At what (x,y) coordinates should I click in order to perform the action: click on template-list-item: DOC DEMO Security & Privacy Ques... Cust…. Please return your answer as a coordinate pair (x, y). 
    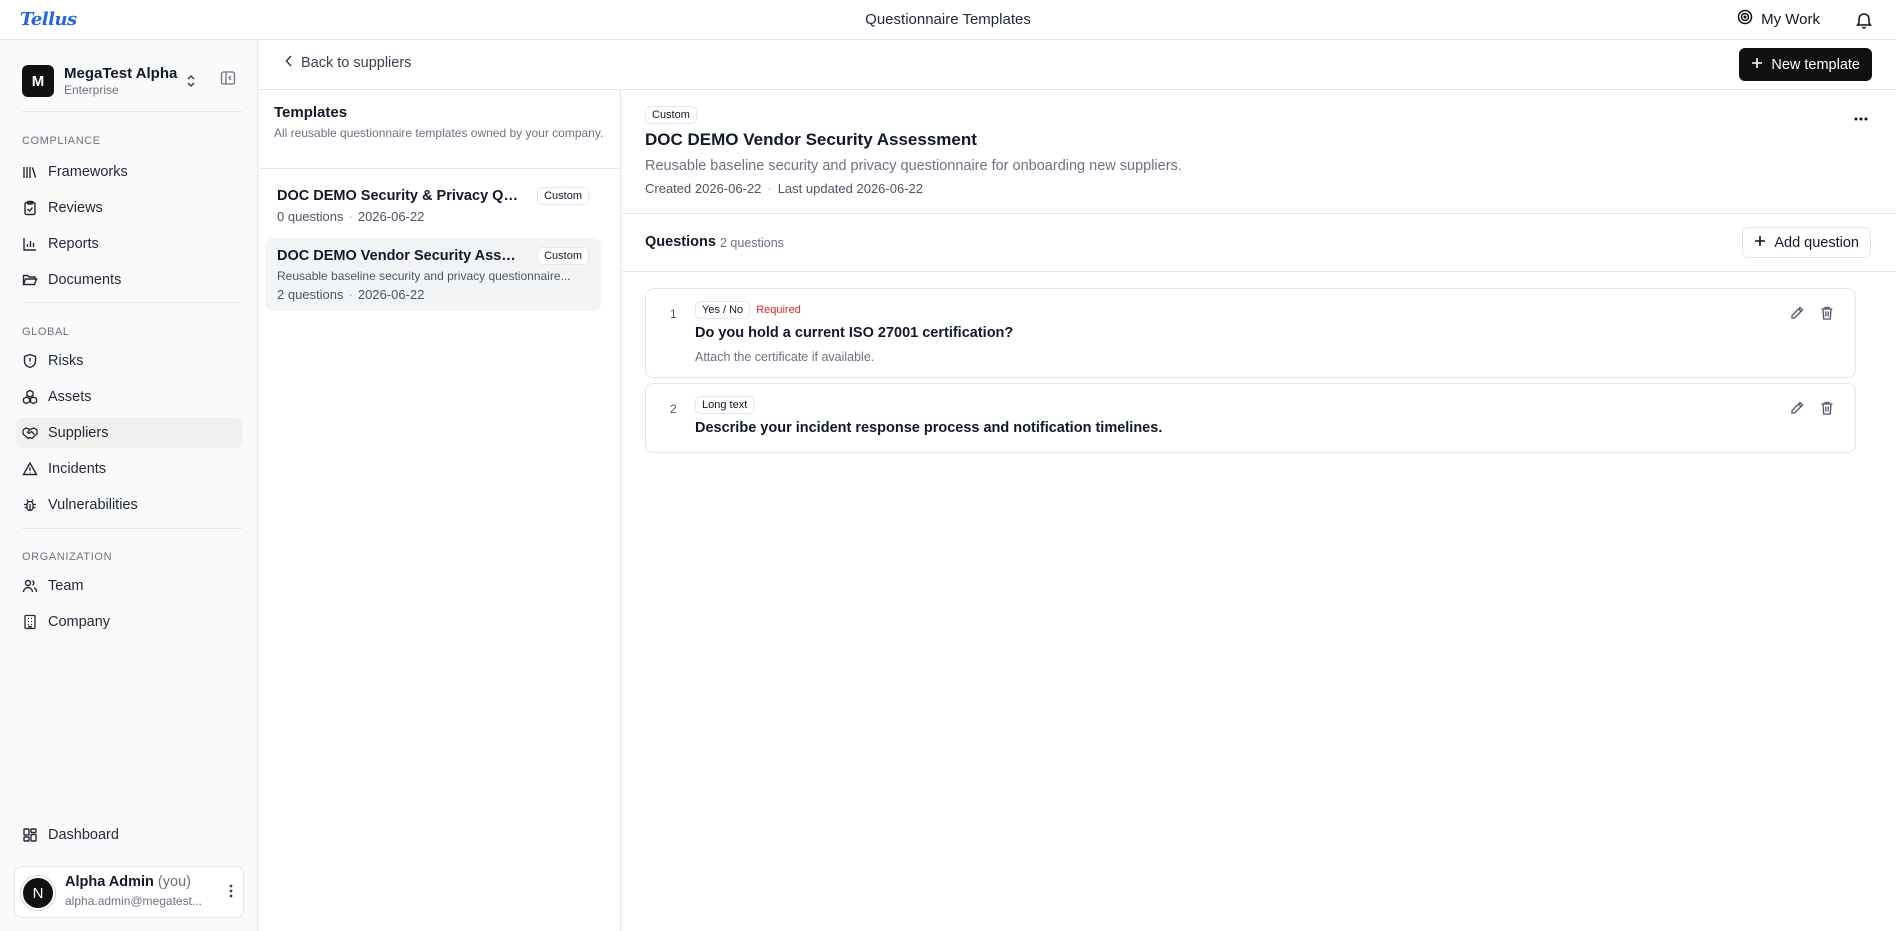
    Looking at the image, I should click on (433, 205).